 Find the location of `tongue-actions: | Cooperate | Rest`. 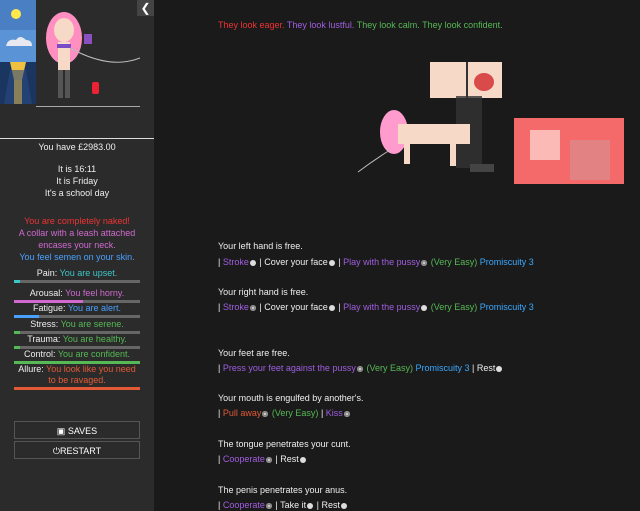

tongue-actions: | Cooperate | Rest is located at coordinates (262, 459).